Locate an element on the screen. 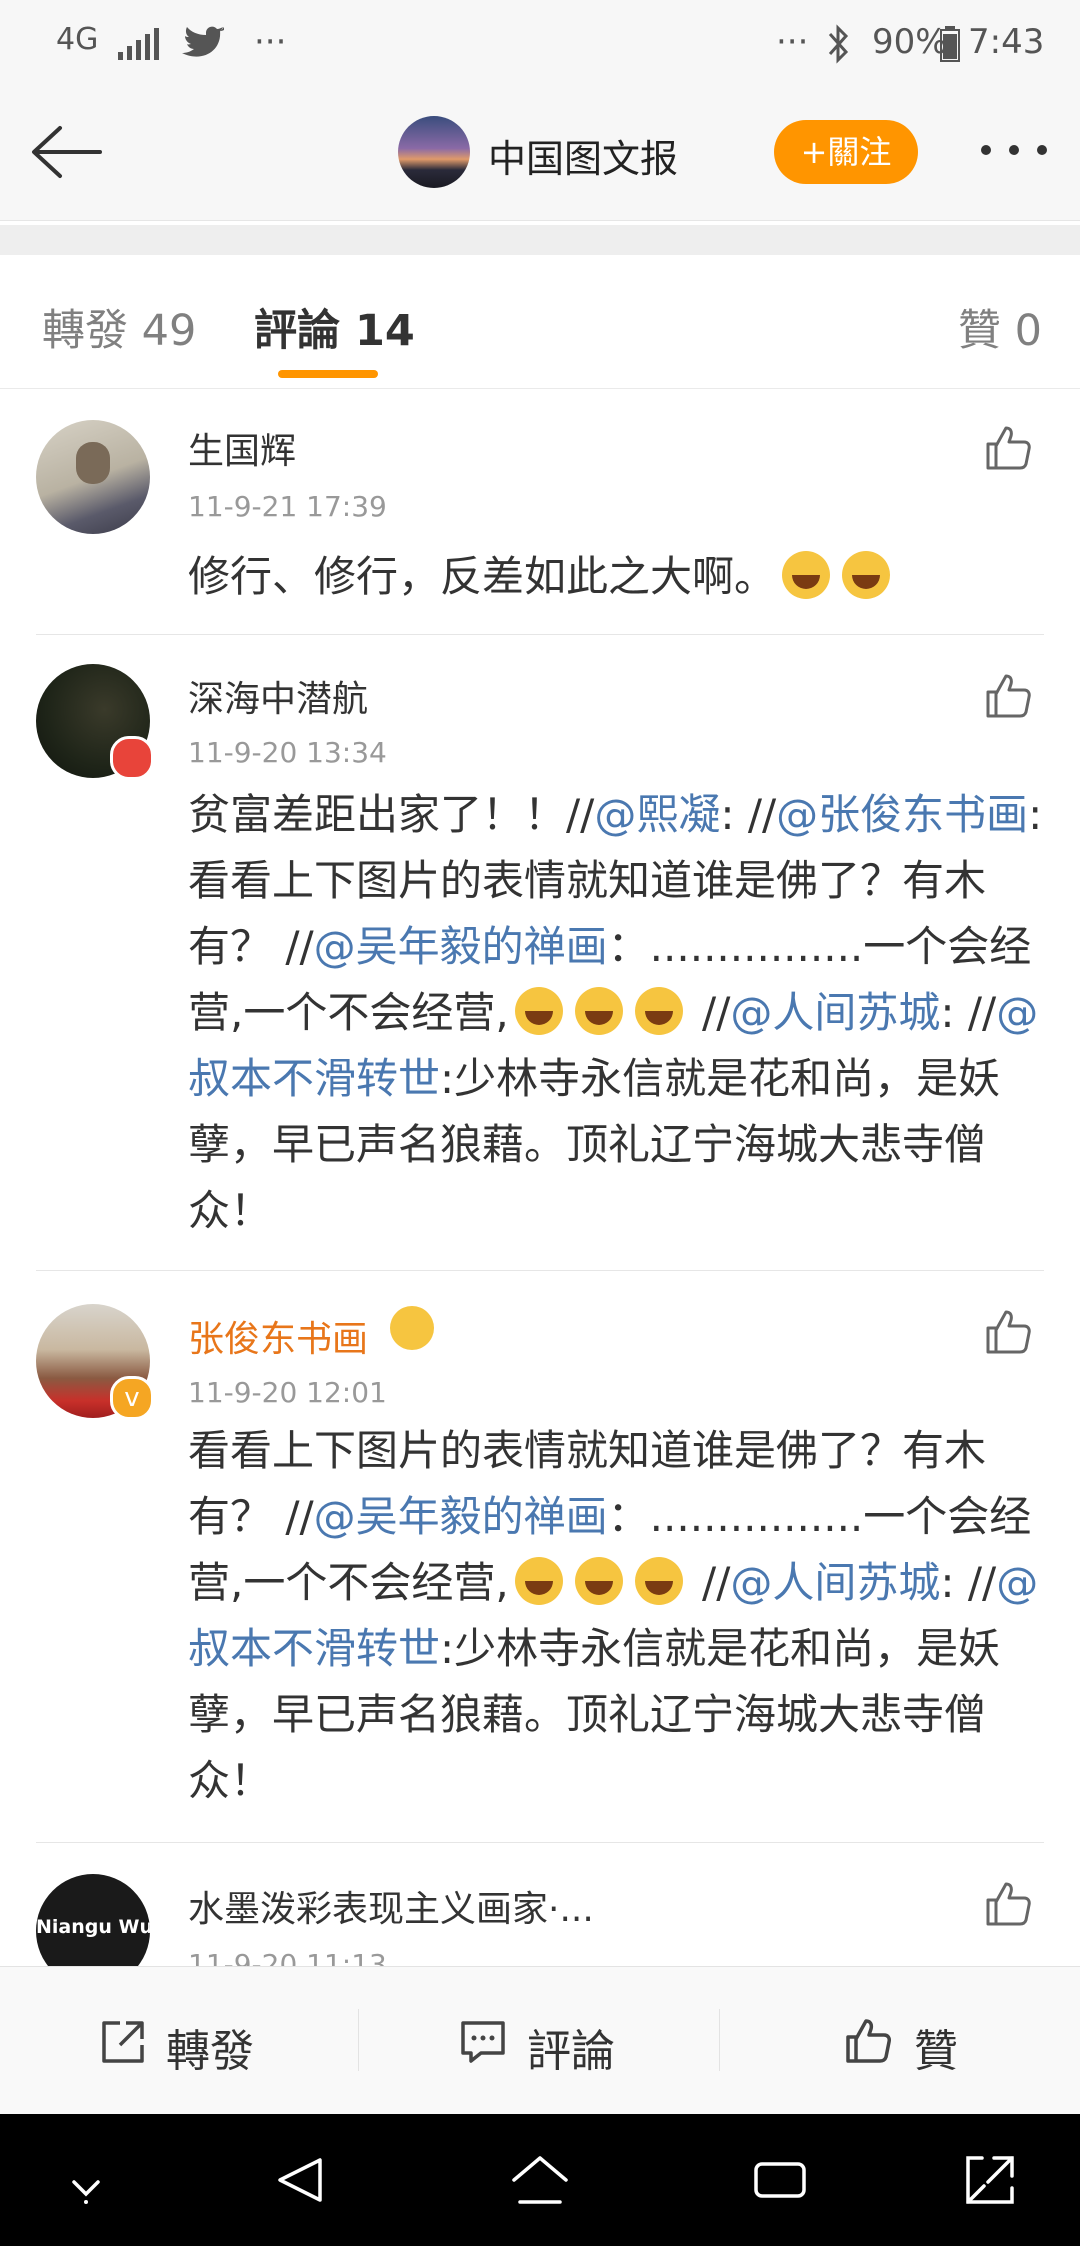  confused-emoji-icon is located at coordinates (866, 575).